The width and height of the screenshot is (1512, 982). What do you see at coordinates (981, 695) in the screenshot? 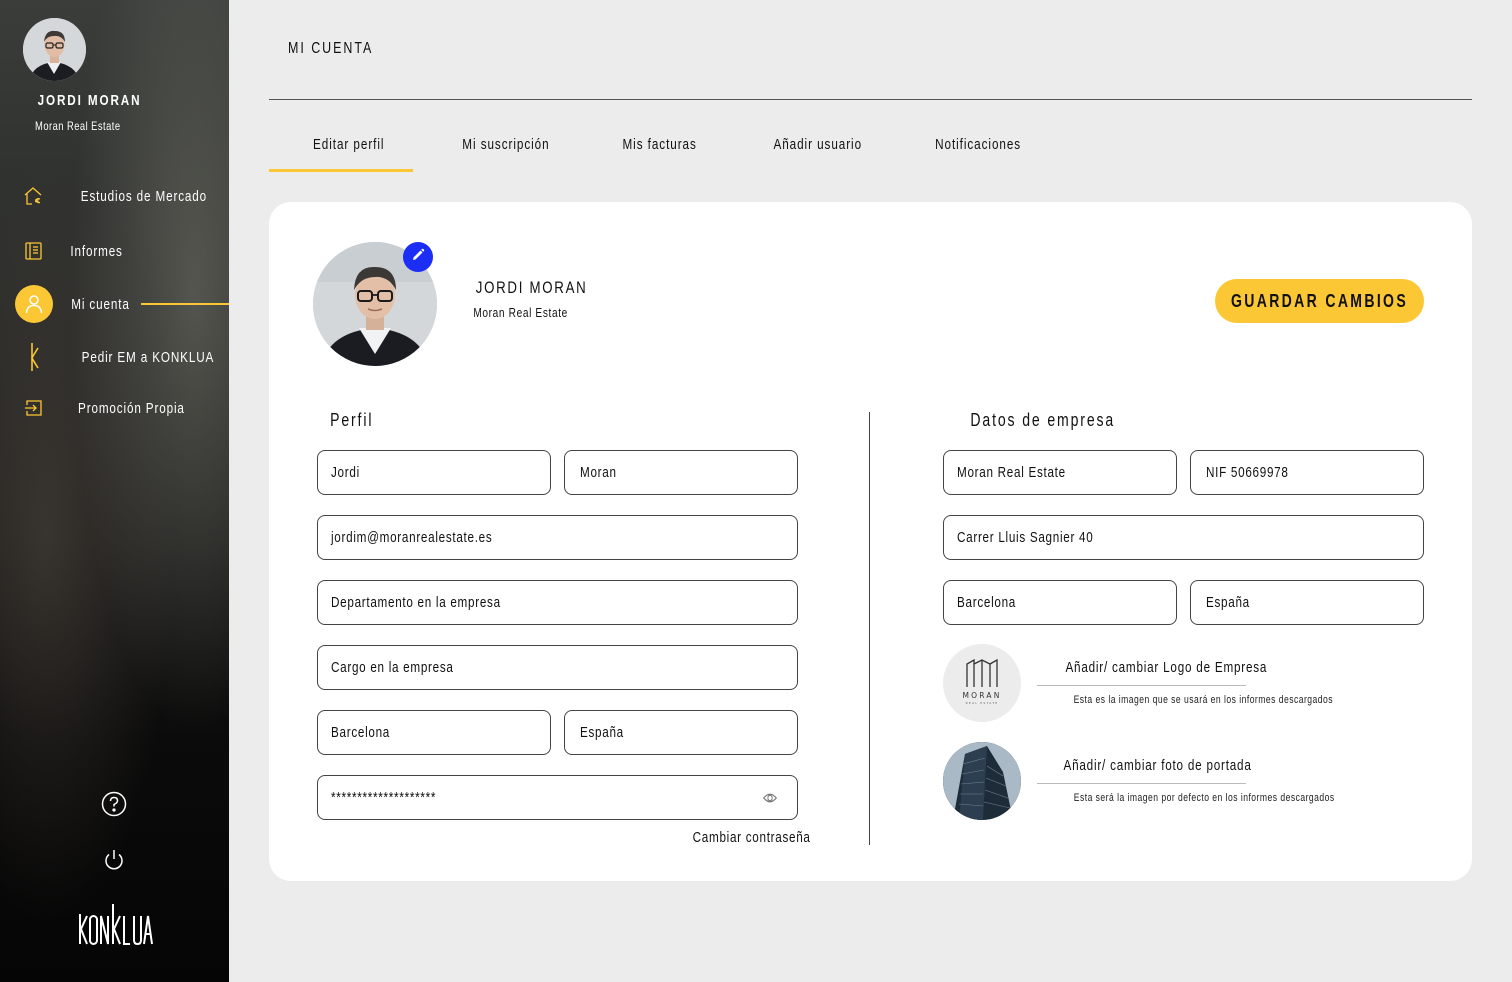
I see `company-logo-text: MORAN` at bounding box center [981, 695].